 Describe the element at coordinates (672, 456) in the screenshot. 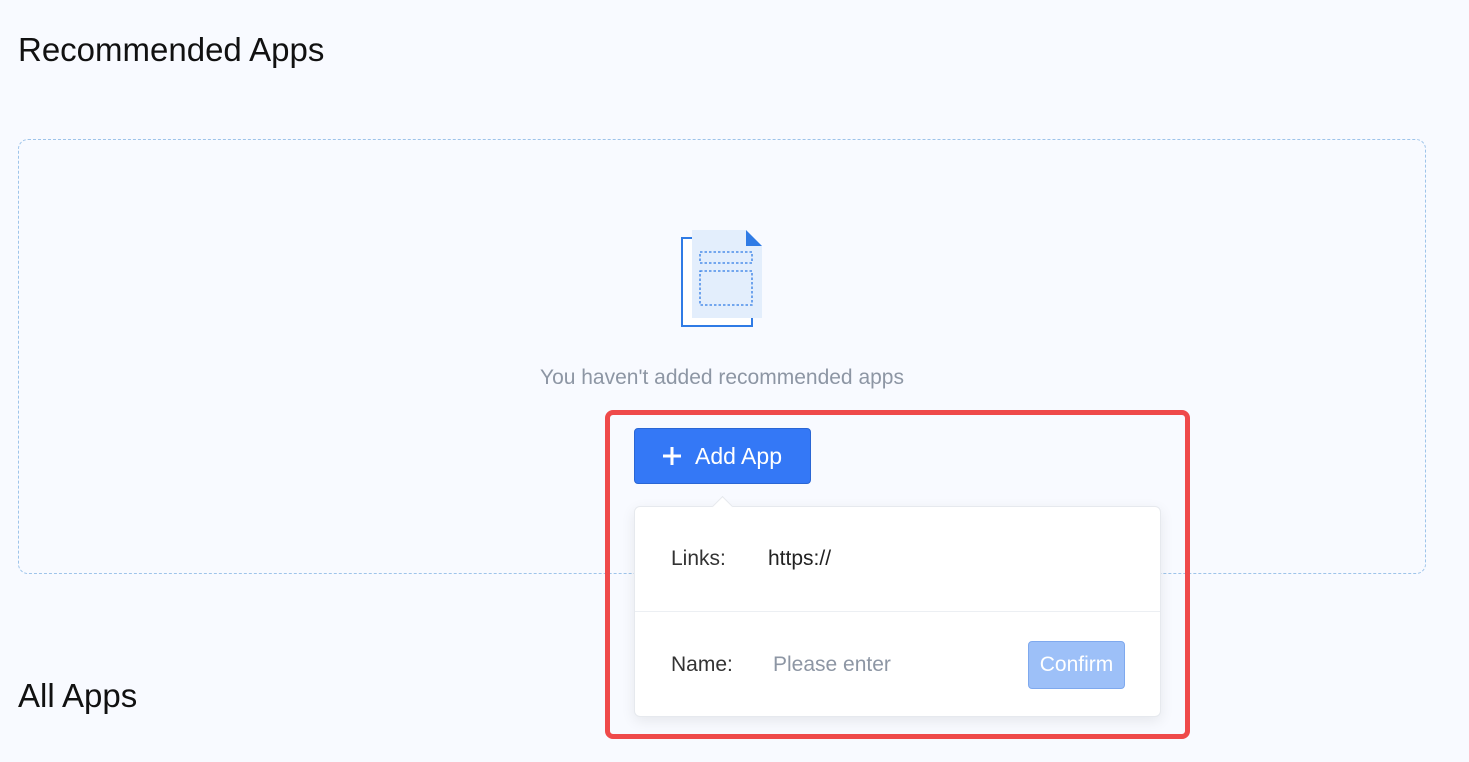

I see `plus-icon` at that location.